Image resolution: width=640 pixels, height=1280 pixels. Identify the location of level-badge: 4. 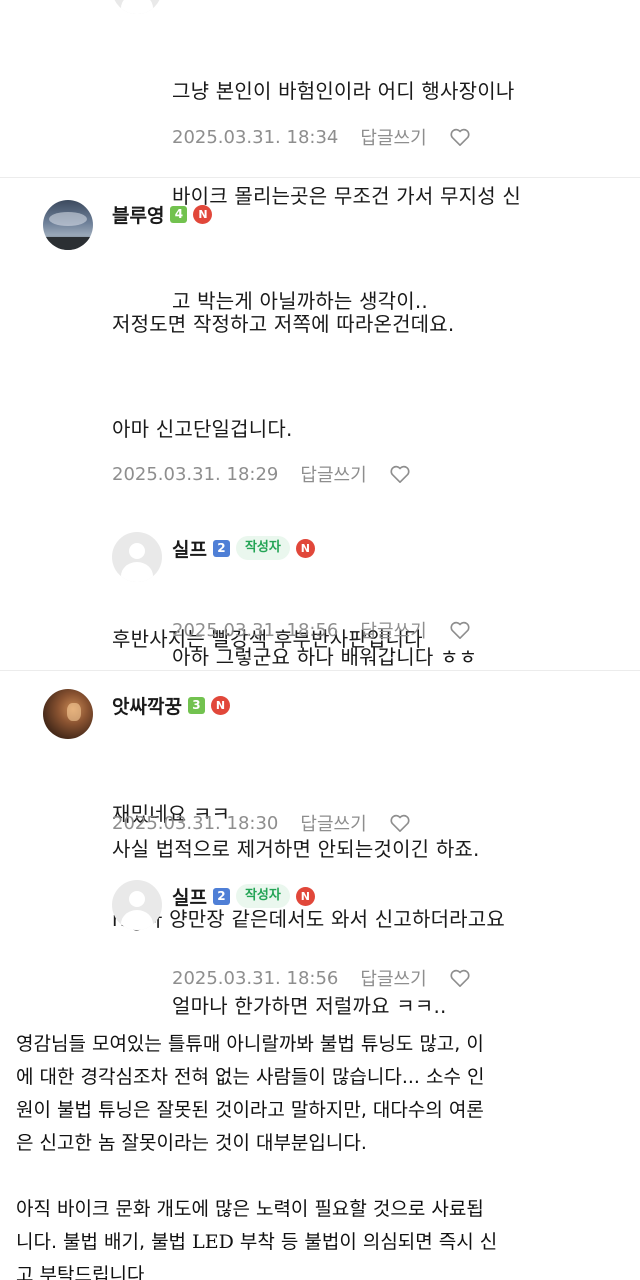
(179, 214).